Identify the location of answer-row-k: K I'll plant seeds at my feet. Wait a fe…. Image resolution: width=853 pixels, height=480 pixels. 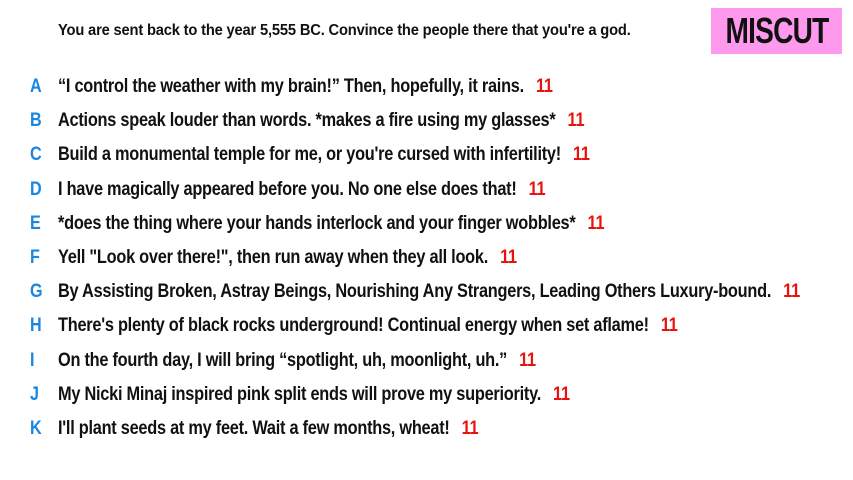
(426, 429).